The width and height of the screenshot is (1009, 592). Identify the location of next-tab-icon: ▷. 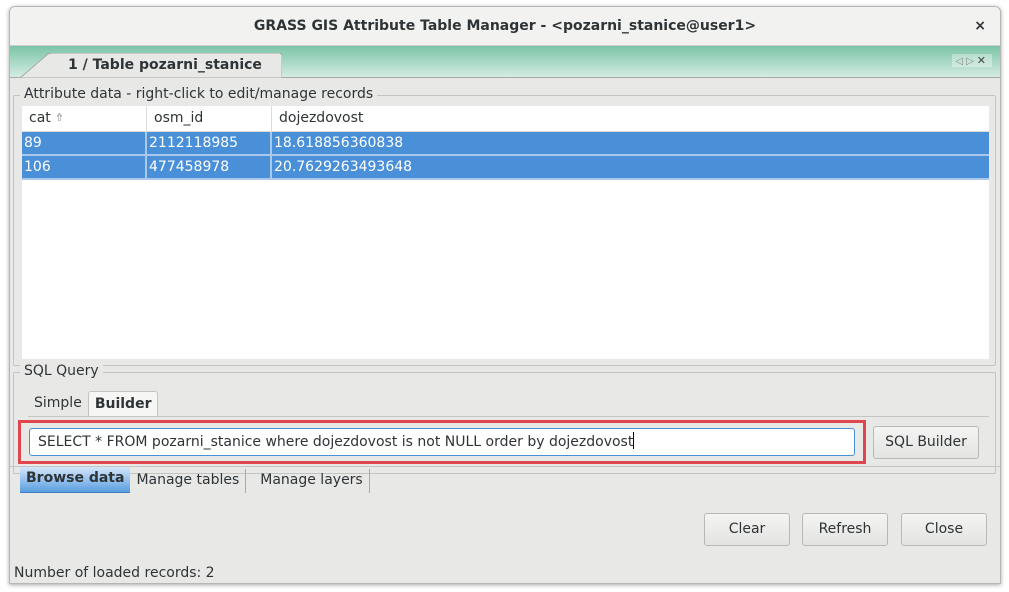
(971, 61).